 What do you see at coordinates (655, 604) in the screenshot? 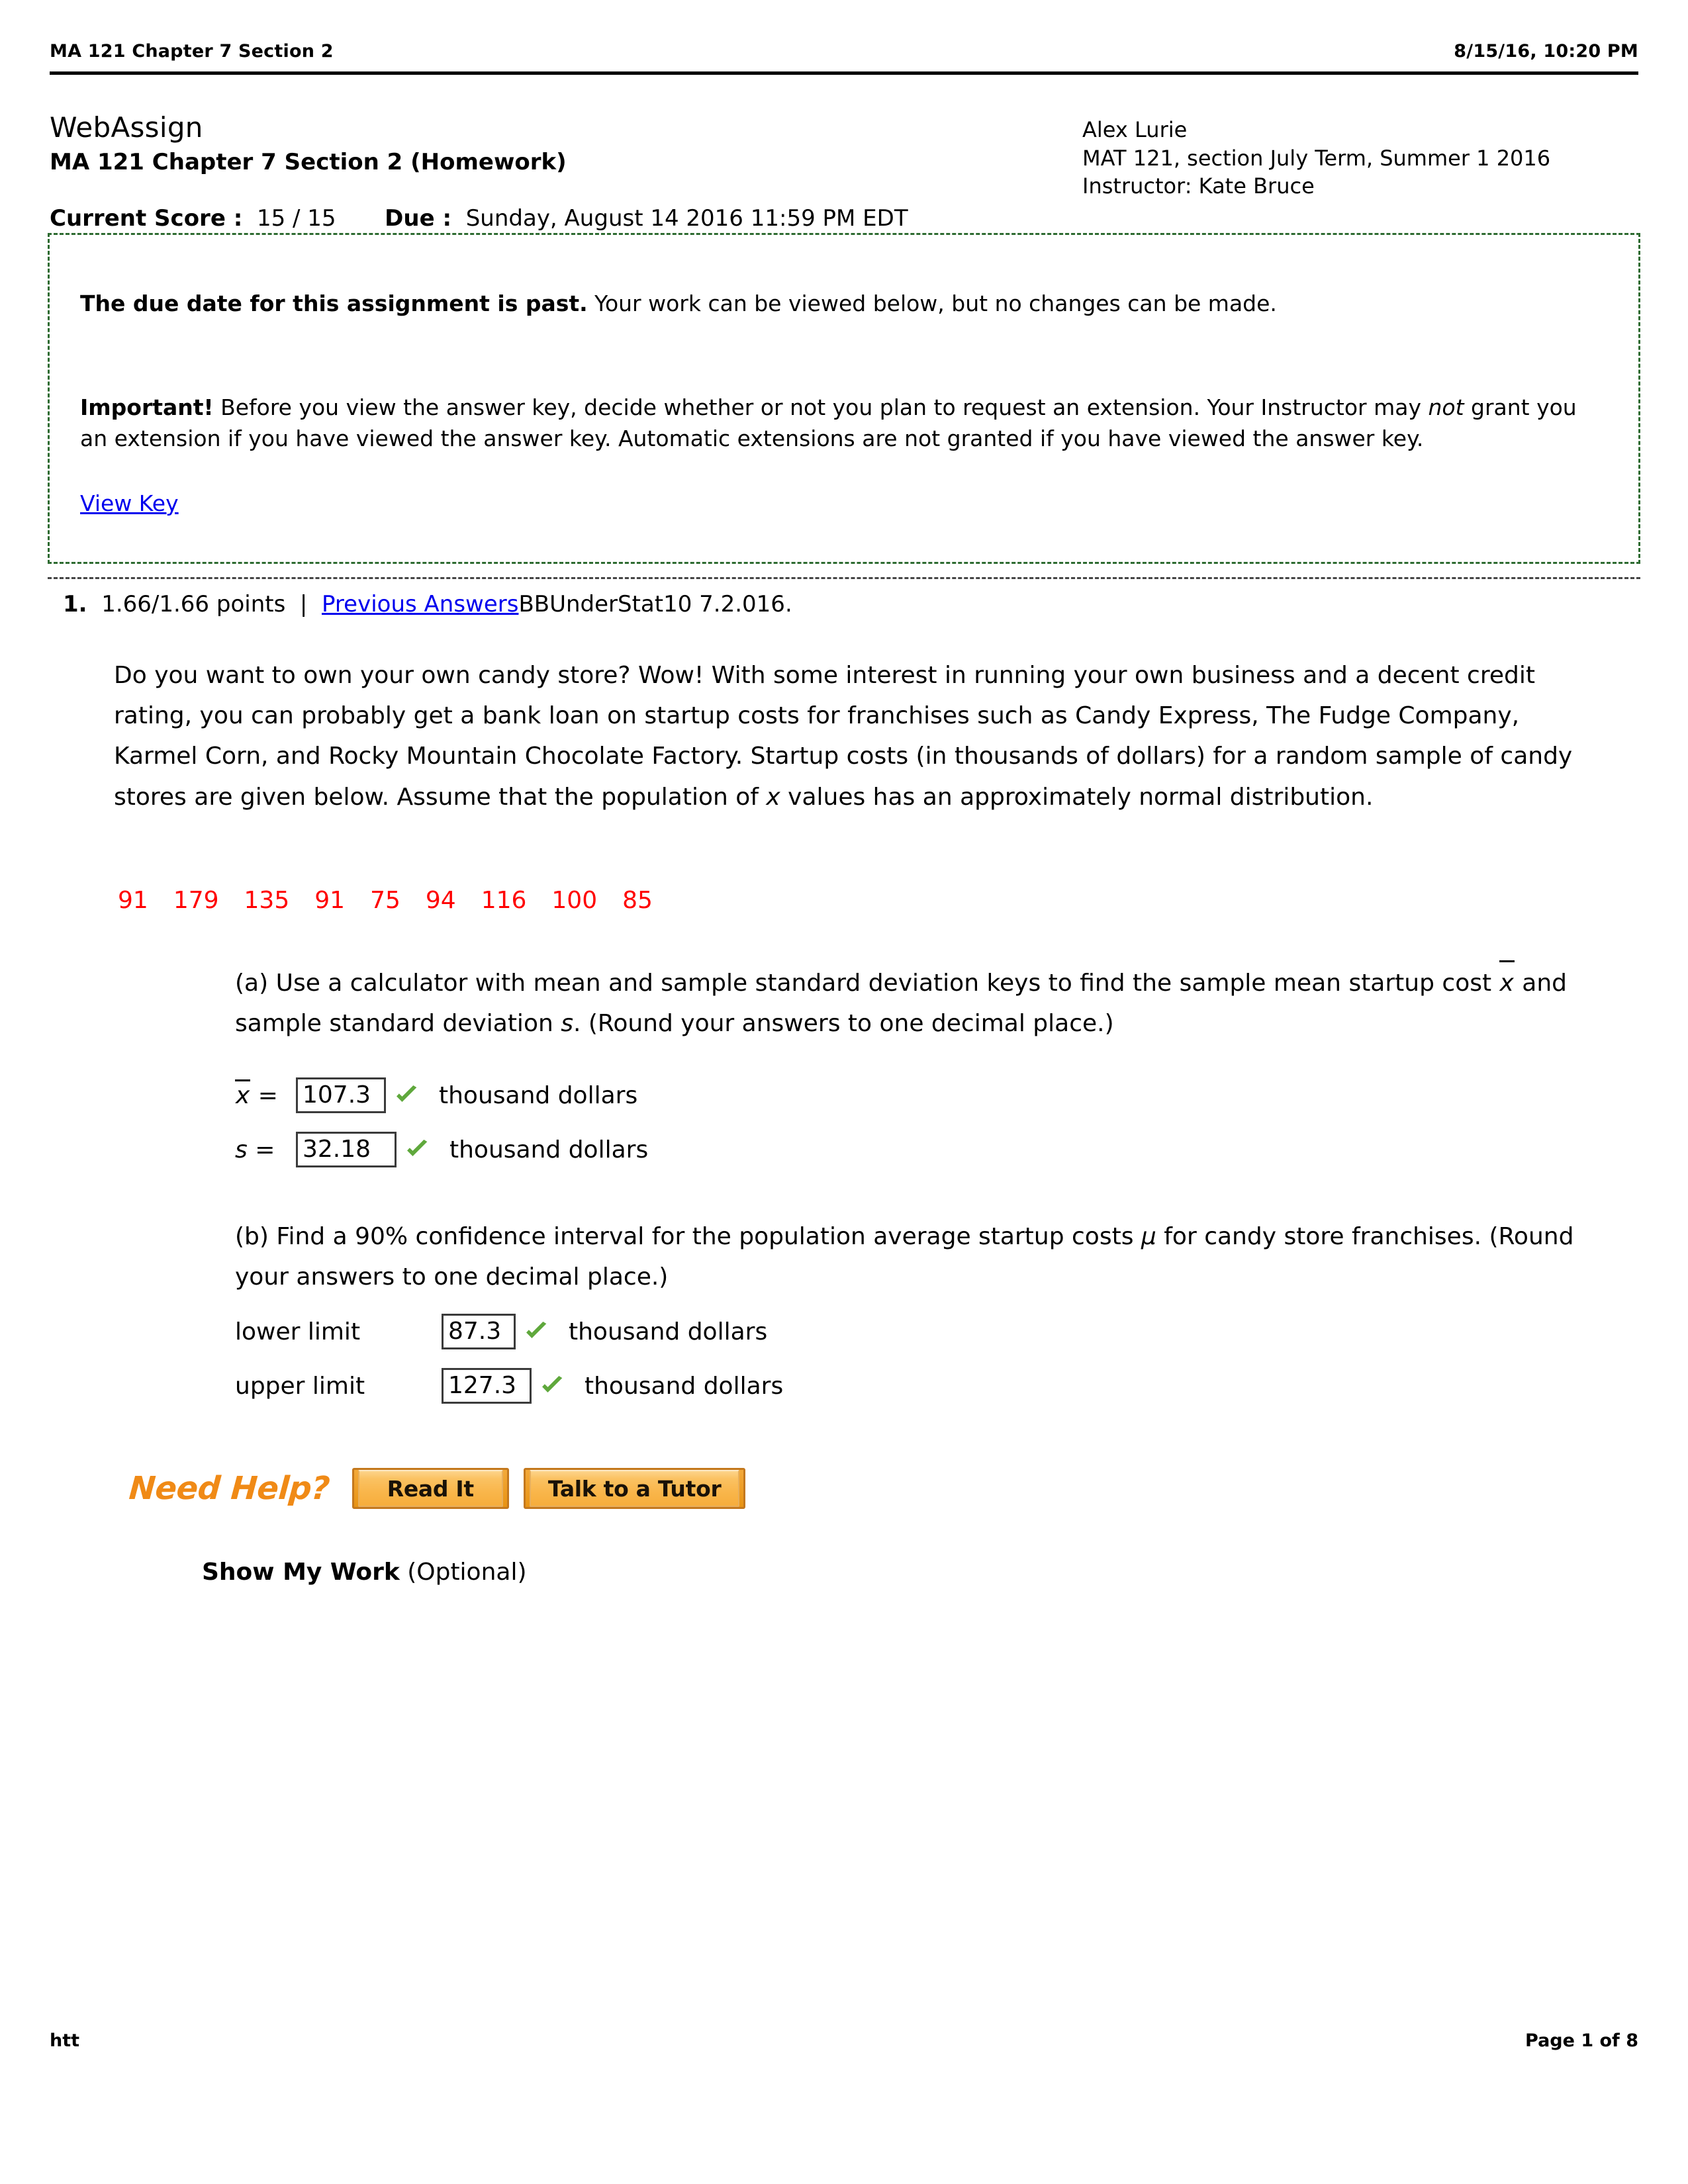
I see `problem-code: BBUnderStat10 7.2.016.` at bounding box center [655, 604].